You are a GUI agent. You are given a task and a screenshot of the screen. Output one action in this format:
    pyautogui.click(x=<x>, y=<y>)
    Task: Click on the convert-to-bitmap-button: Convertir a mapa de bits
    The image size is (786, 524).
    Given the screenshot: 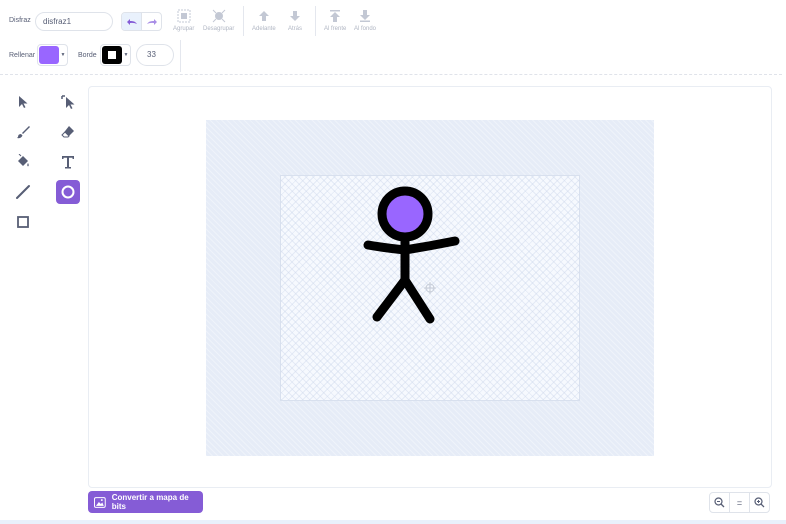 What is the action you would take?
    pyautogui.click(x=145, y=502)
    